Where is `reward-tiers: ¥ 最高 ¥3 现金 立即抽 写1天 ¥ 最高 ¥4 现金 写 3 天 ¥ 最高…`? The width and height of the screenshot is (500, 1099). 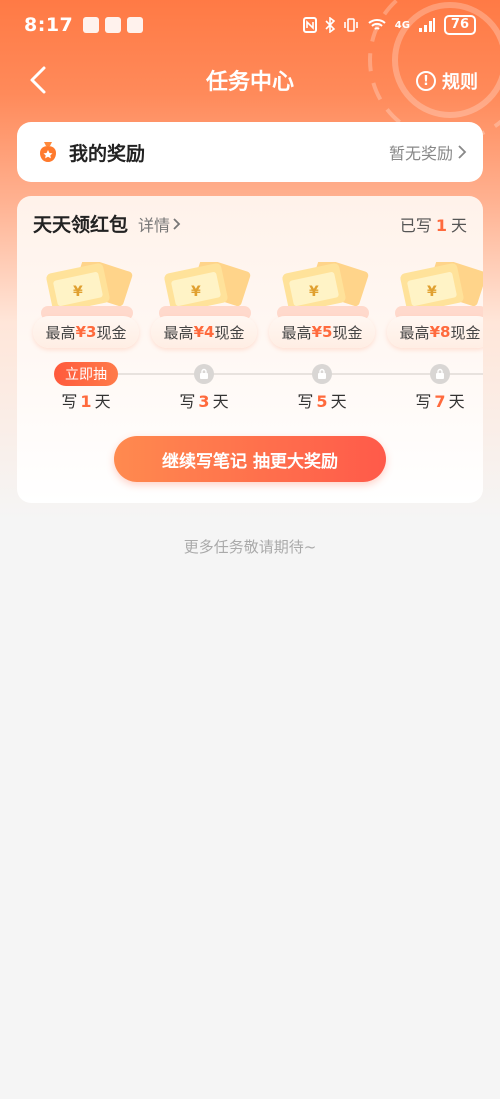
reward-tiers: ¥ 最高 ¥3 现金 立即抽 写1天 ¥ 最高 ¥4 现金 写 3 天 ¥ 最高… is located at coordinates (250, 336).